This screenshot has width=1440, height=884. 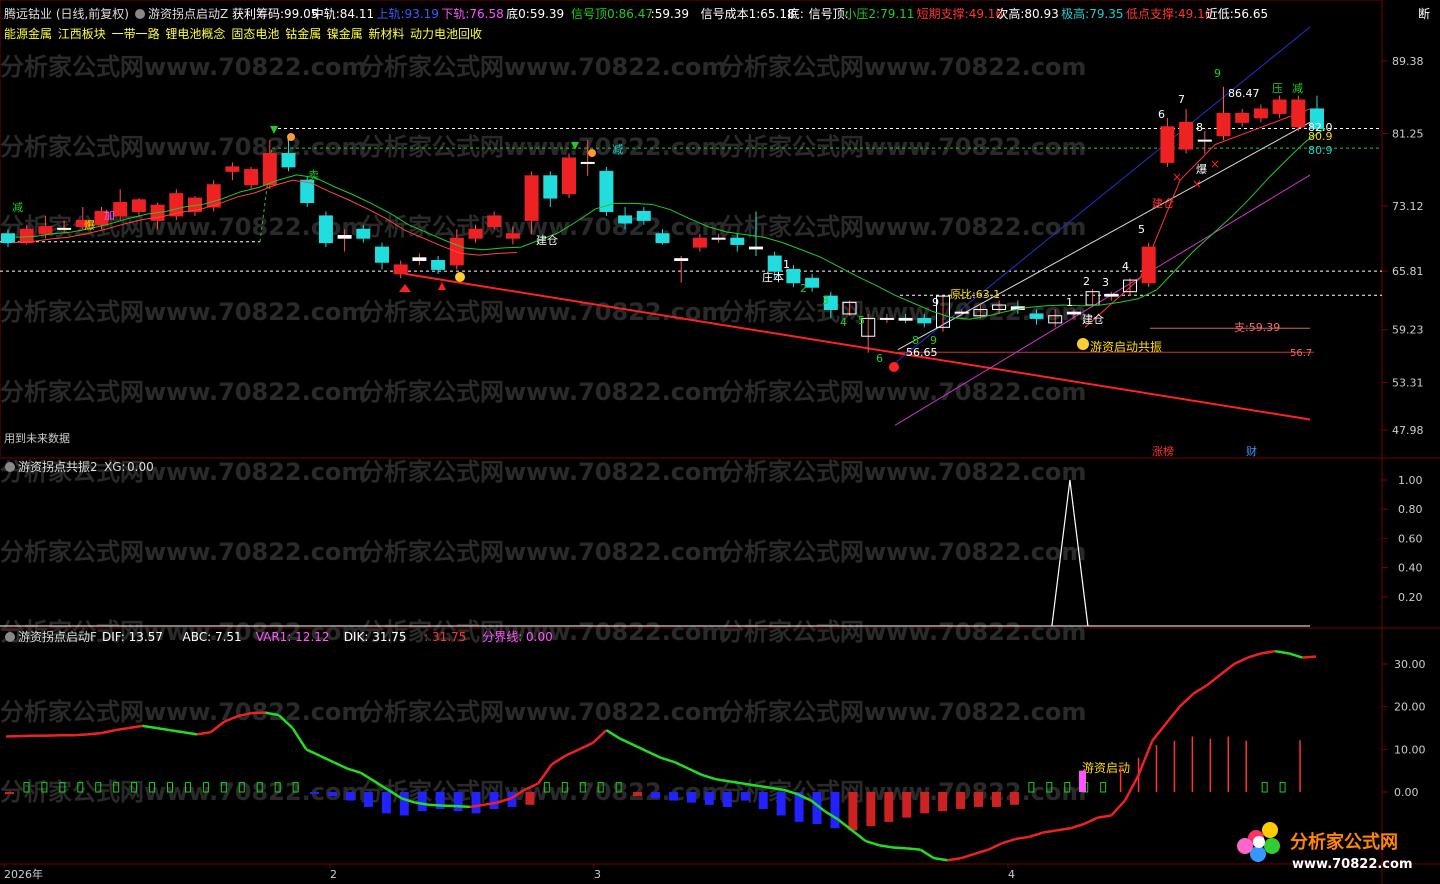 What do you see at coordinates (140, 14) in the screenshot?
I see `dropdown-icon` at bounding box center [140, 14].